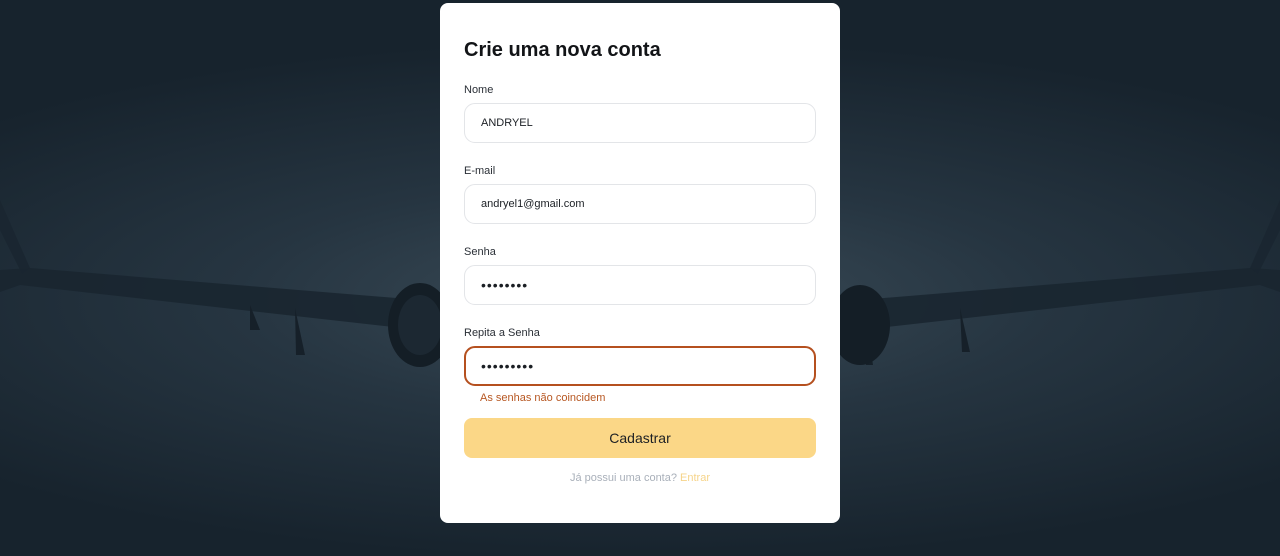  What do you see at coordinates (623, 478) in the screenshot?
I see `login-prompt-text: Já possui uma conta?` at bounding box center [623, 478].